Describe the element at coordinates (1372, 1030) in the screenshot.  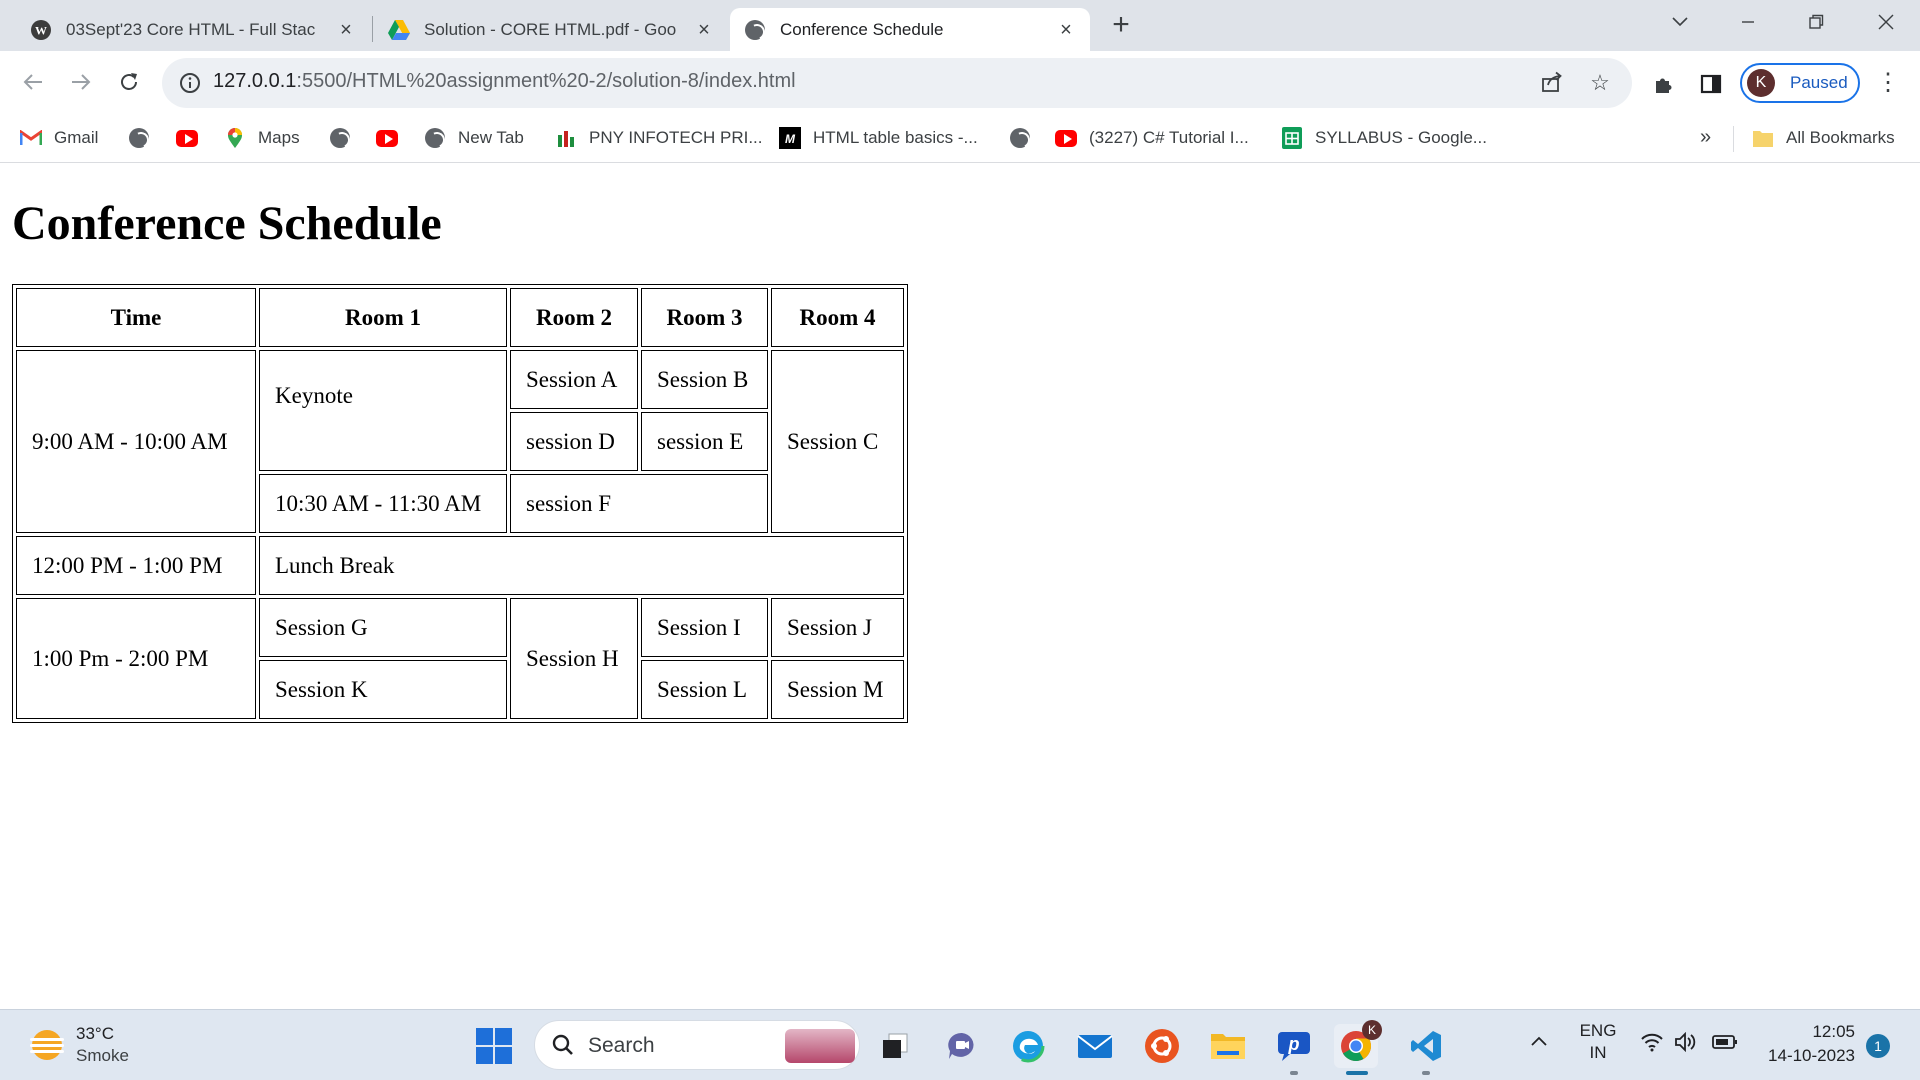
I see `chrome-profile-badge: K` at that location.